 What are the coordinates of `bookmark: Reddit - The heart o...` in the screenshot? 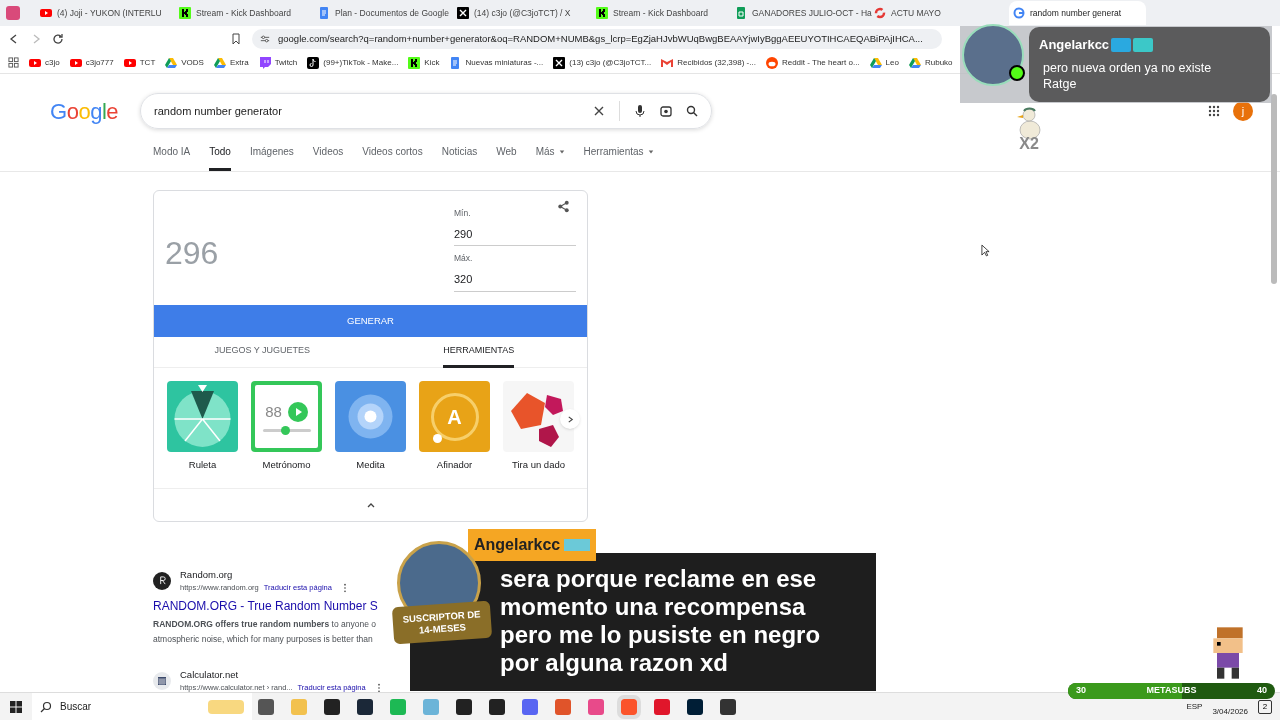 It's located at (812, 62).